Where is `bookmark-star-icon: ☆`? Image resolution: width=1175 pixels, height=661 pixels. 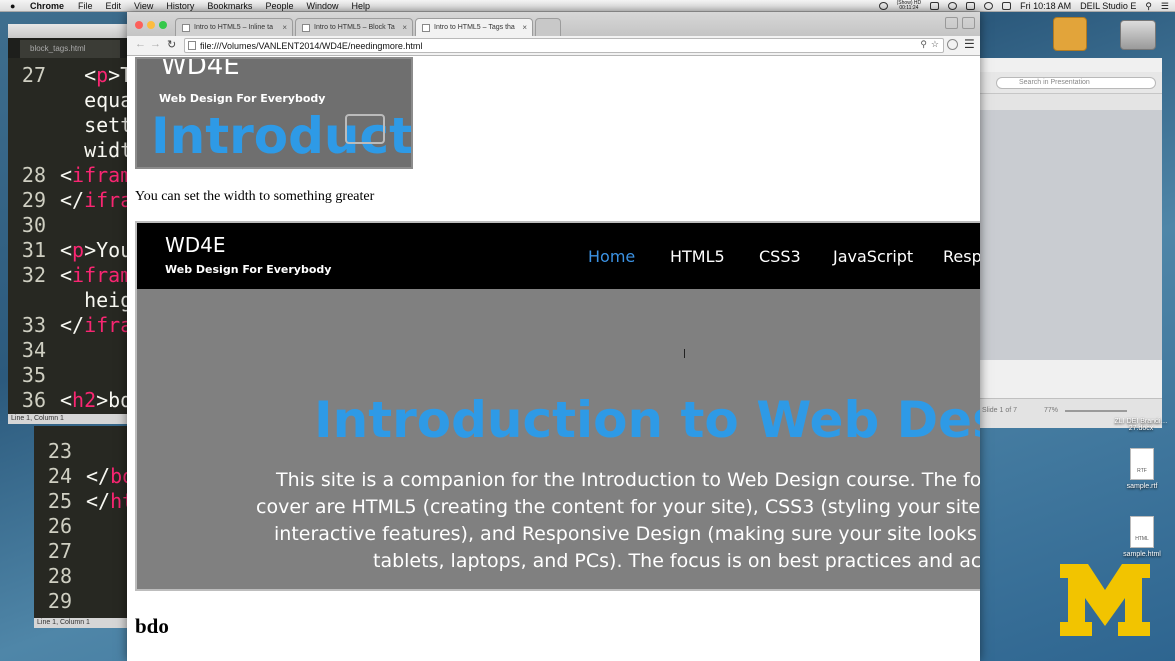 bookmark-star-icon: ☆ is located at coordinates (935, 44).